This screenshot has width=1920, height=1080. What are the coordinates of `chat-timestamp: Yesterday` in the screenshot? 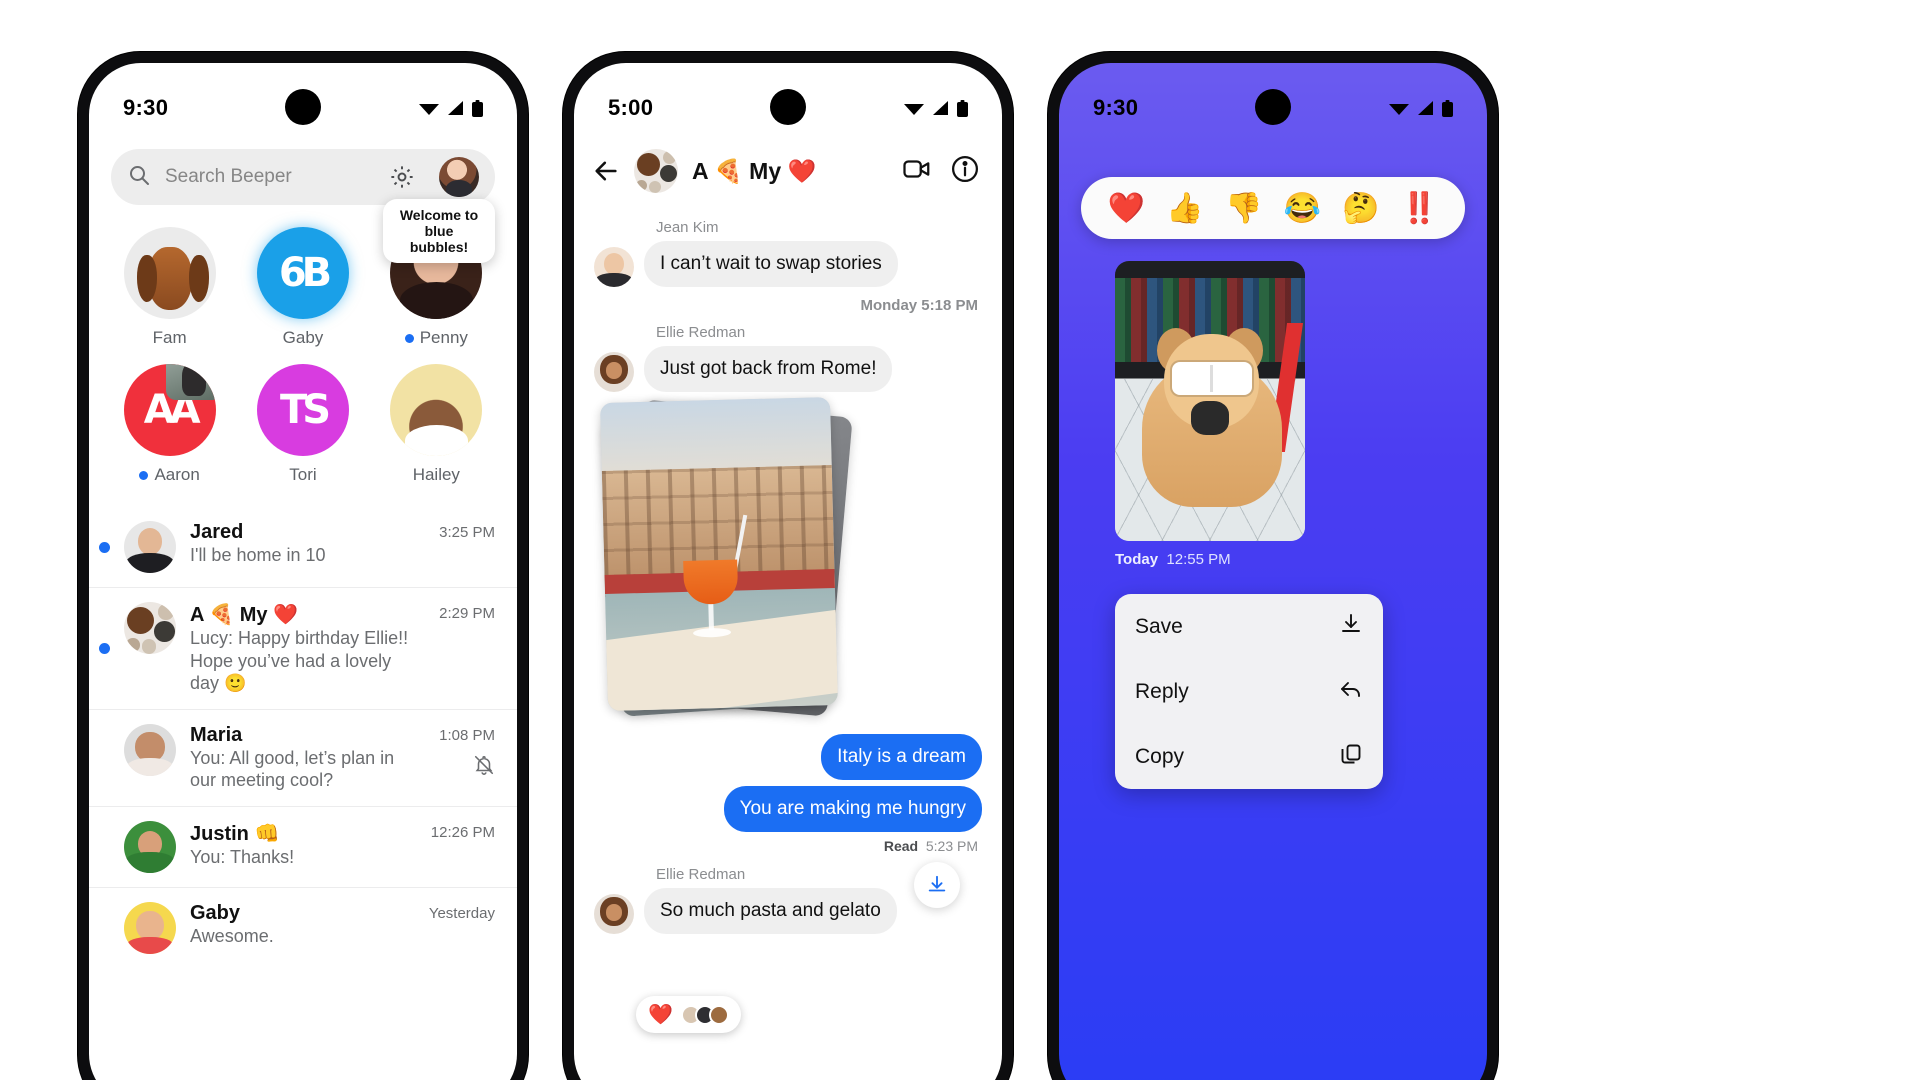 It's located at (461, 913).